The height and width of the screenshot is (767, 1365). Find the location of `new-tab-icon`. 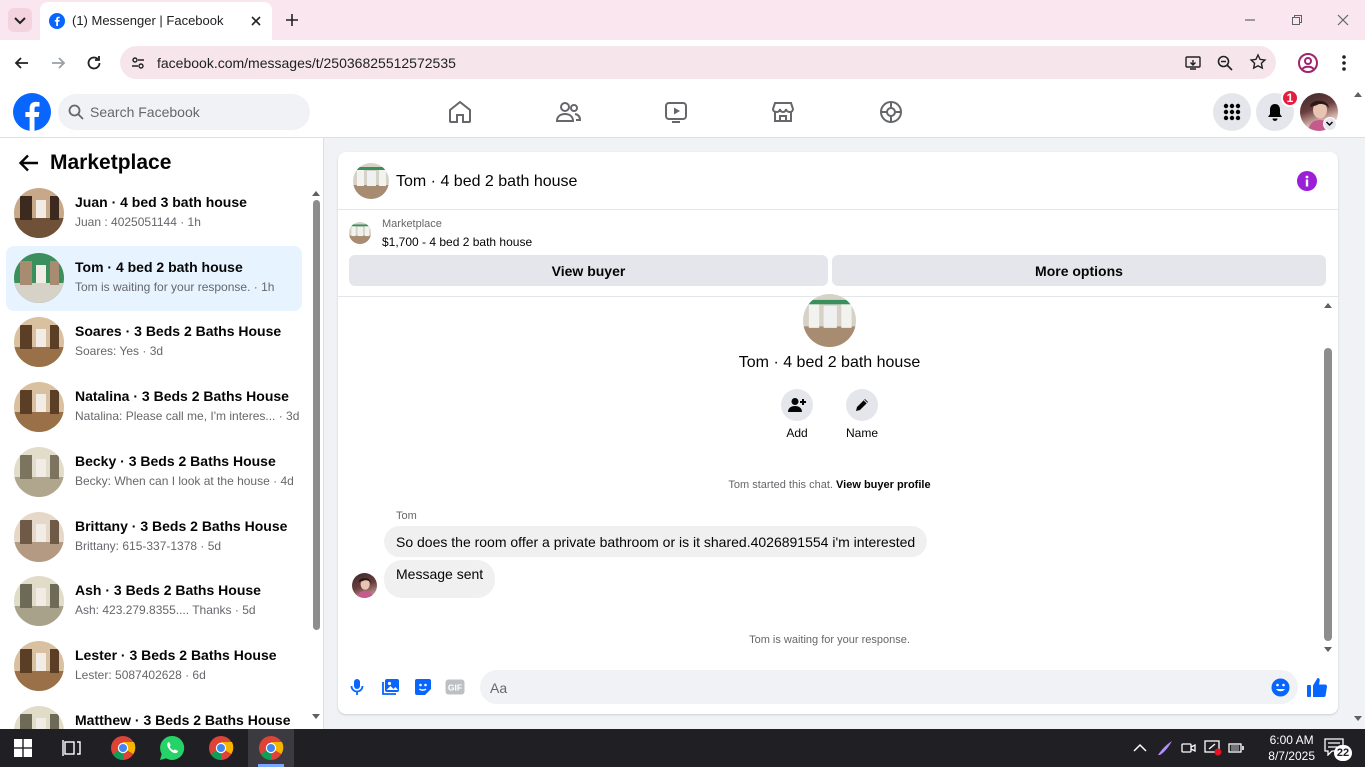

new-tab-icon is located at coordinates (292, 20).